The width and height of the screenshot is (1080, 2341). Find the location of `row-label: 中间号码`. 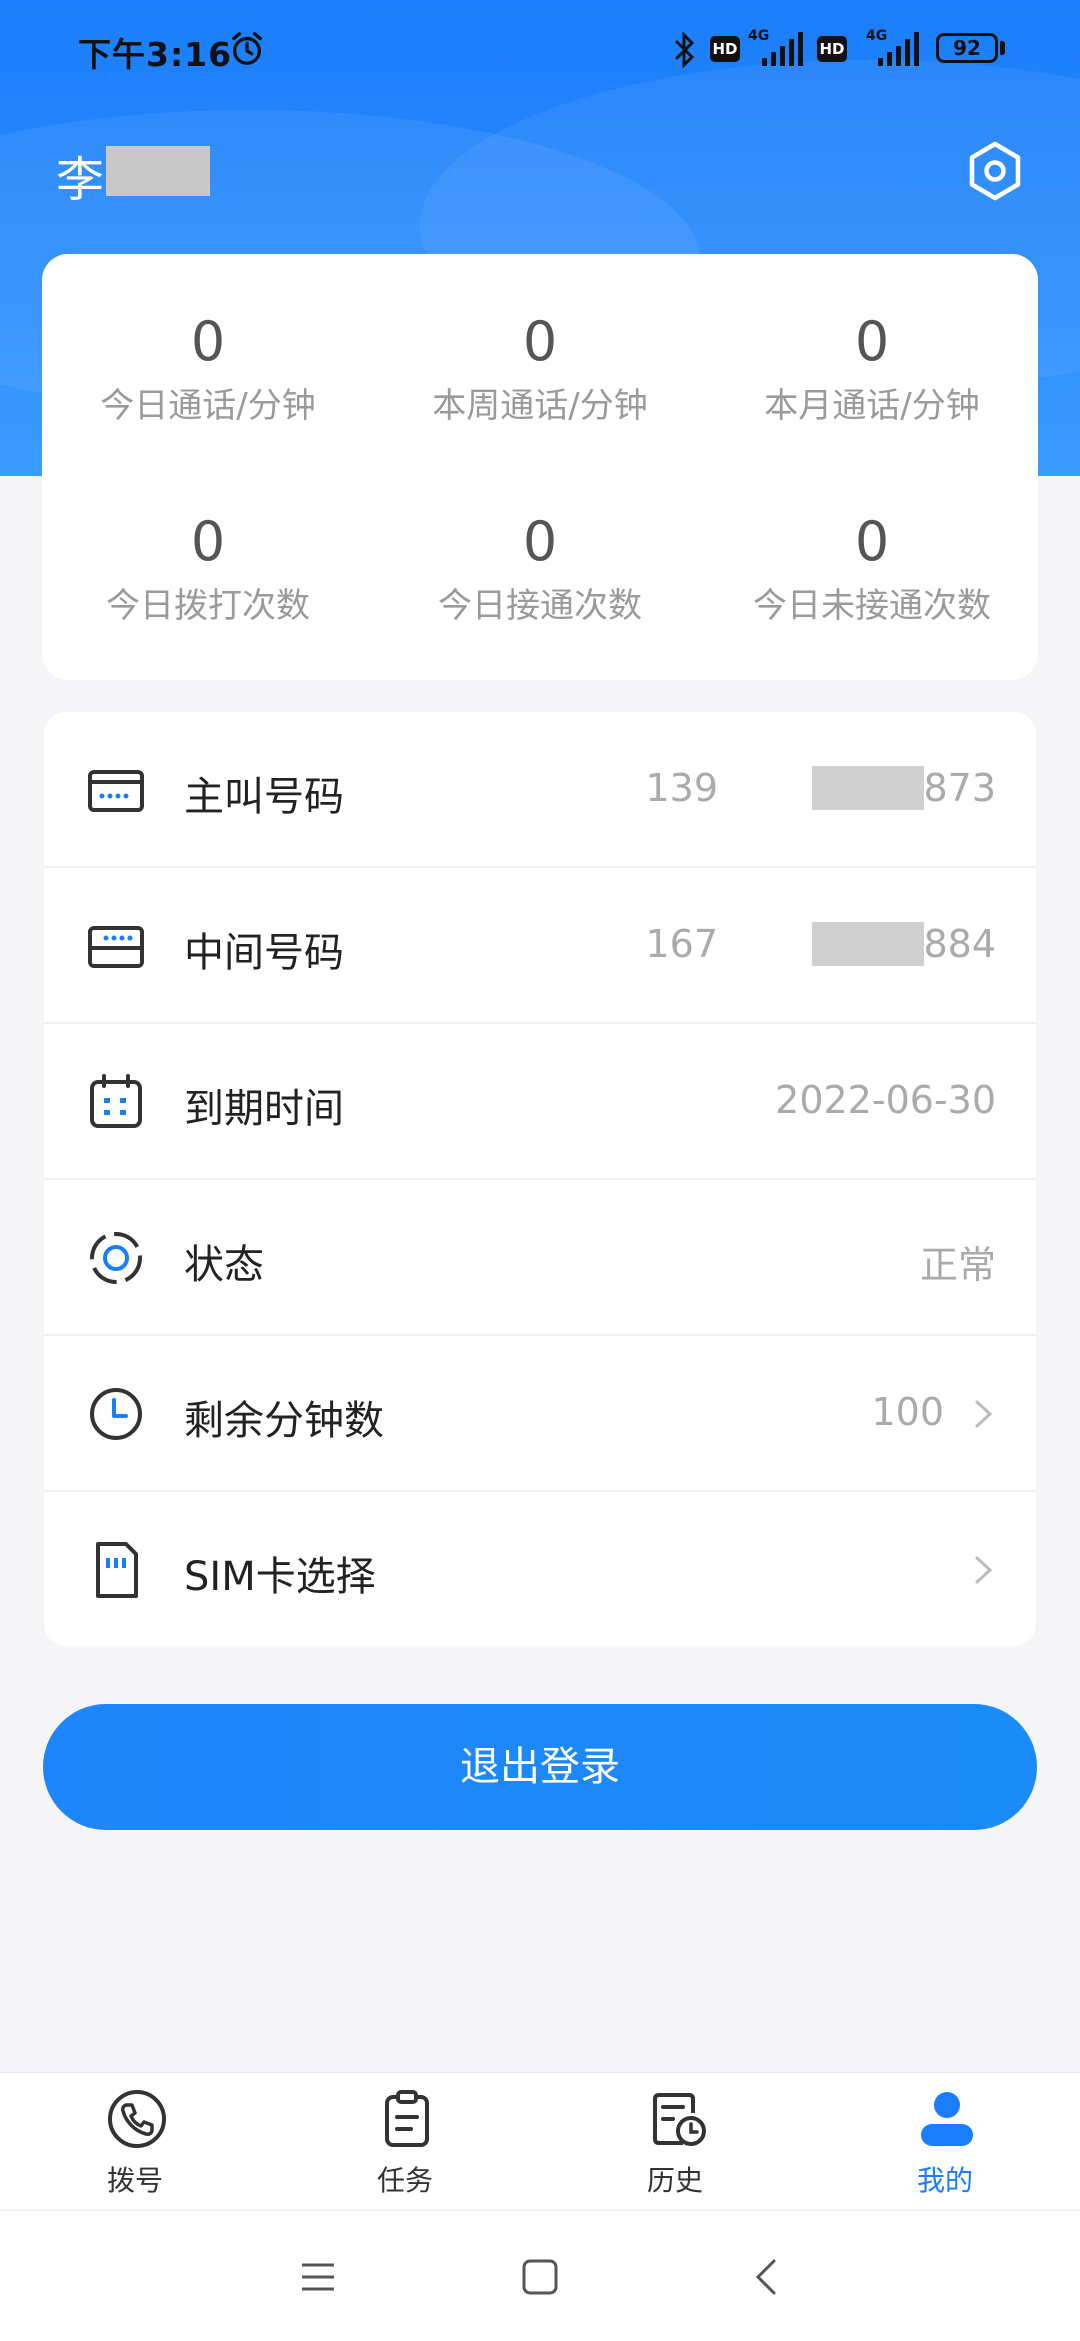

row-label: 中间号码 is located at coordinates (264, 953).